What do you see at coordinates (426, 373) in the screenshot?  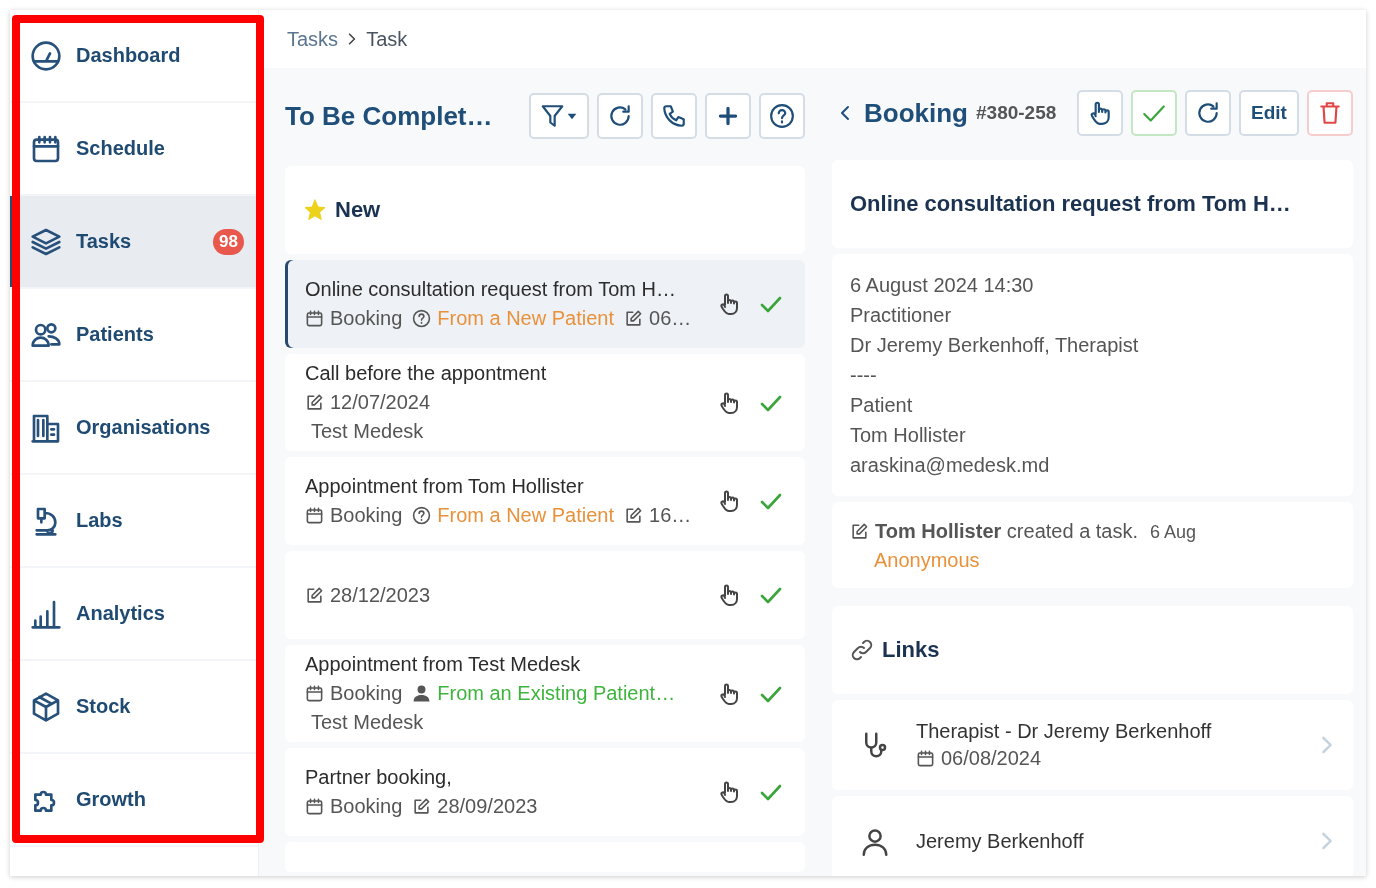 I see `task-title: Call before the appontment` at bounding box center [426, 373].